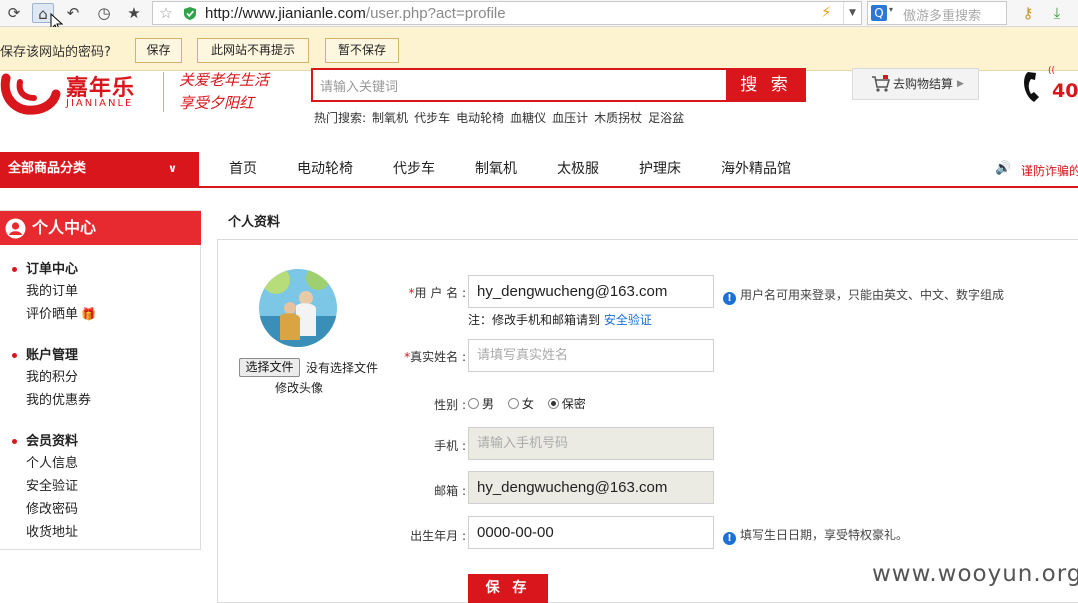 The width and height of the screenshot is (1078, 603). I want to click on logo-subtext: JIANIANLE, so click(100, 103).